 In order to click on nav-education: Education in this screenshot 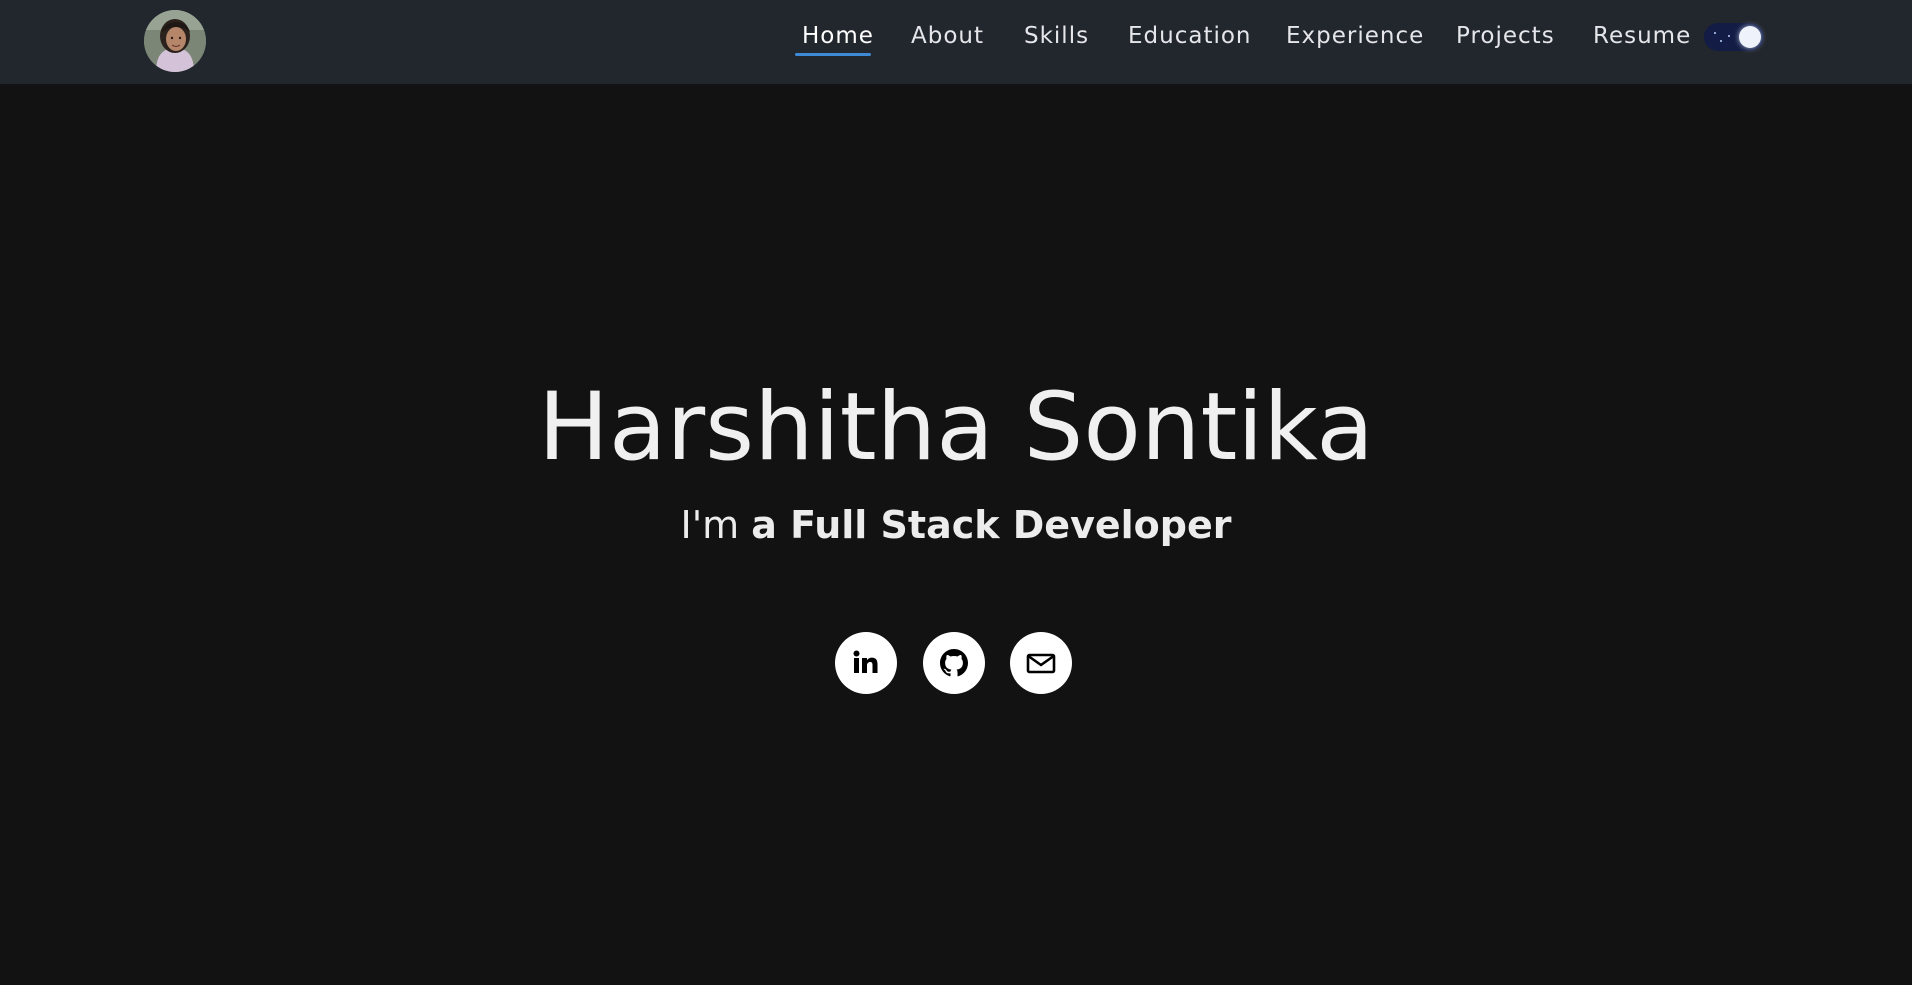, I will do `click(1190, 36)`.